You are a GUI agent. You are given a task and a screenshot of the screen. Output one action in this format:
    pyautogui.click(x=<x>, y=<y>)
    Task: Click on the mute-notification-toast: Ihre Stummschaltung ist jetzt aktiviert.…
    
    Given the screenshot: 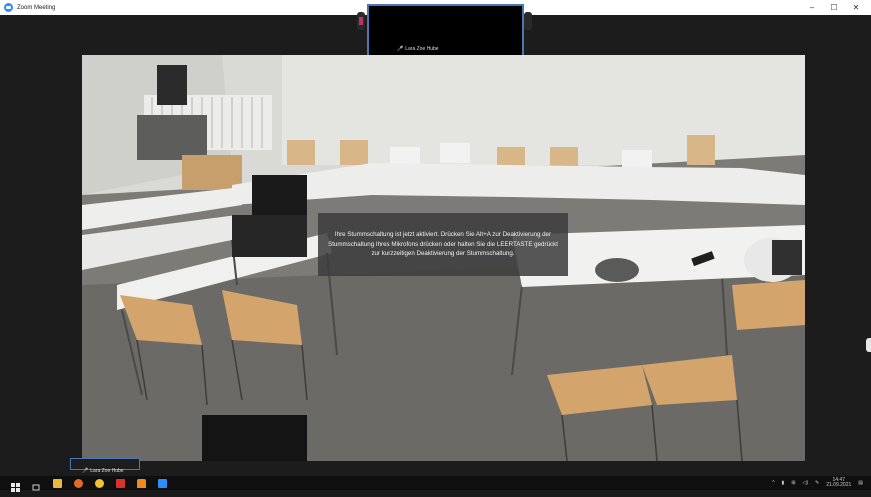 What is the action you would take?
    pyautogui.click(x=443, y=244)
    